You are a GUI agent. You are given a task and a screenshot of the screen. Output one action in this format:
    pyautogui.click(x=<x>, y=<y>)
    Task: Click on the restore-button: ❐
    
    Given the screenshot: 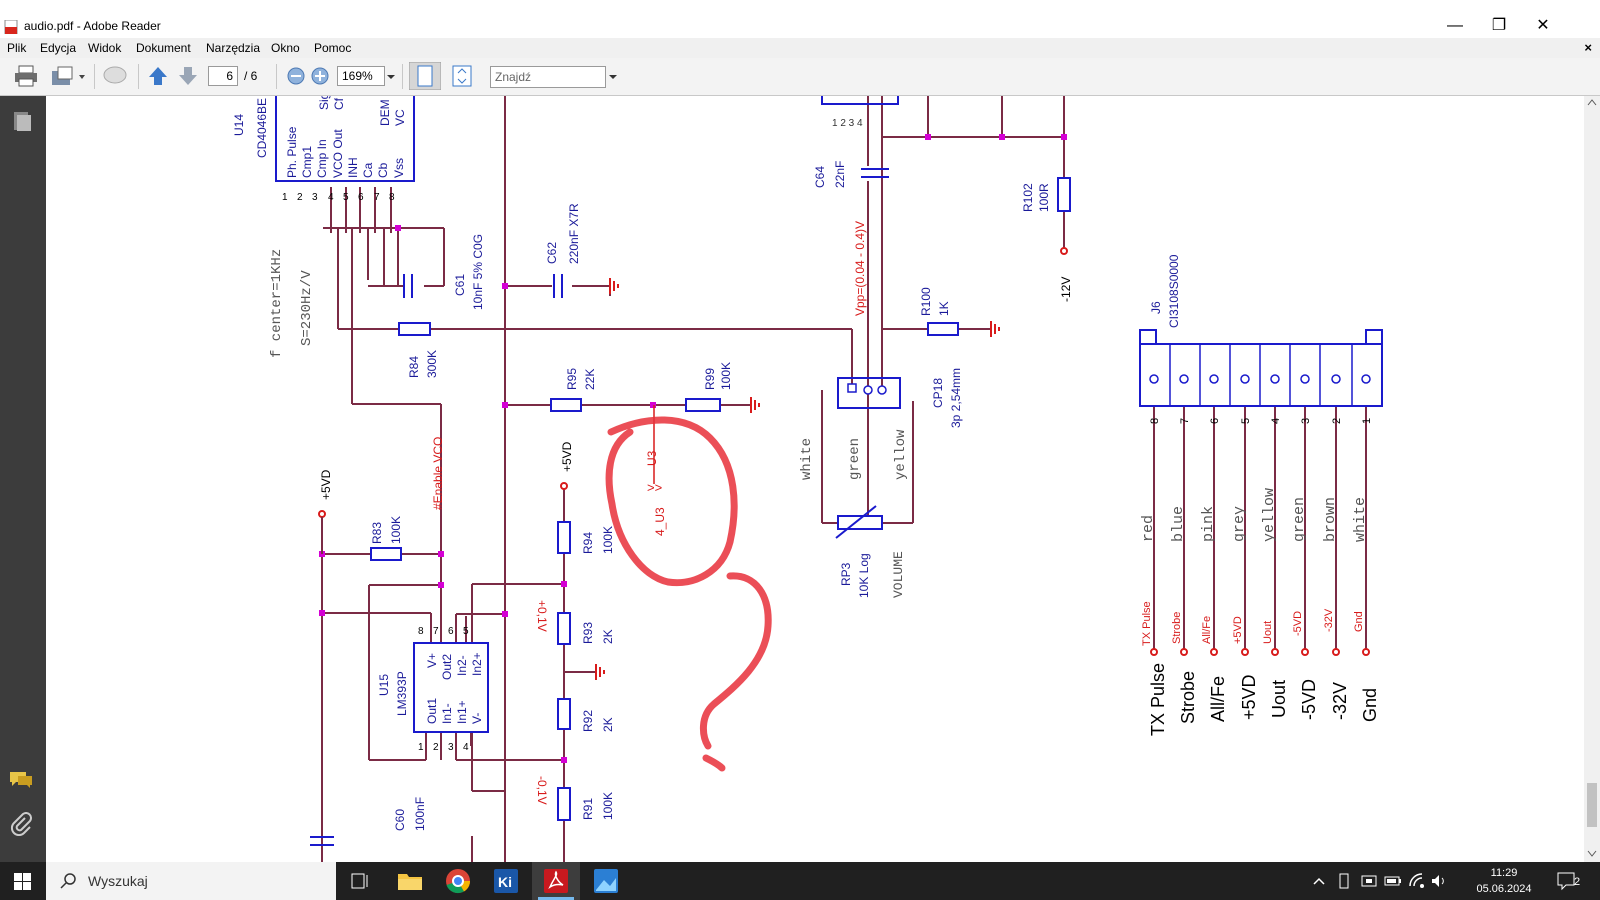 What is the action you would take?
    pyautogui.click(x=1499, y=26)
    